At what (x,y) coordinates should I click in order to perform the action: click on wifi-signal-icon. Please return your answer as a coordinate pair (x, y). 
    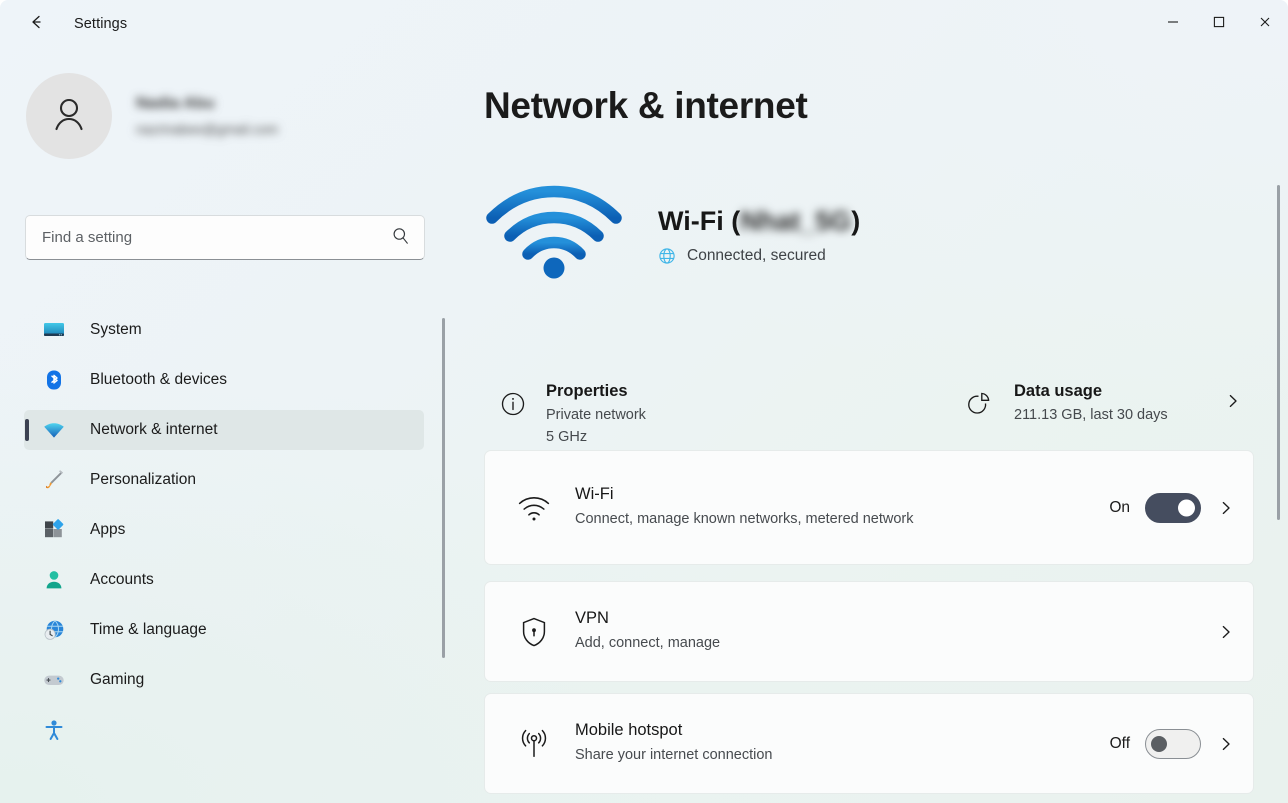
    Looking at the image, I should click on (554, 231).